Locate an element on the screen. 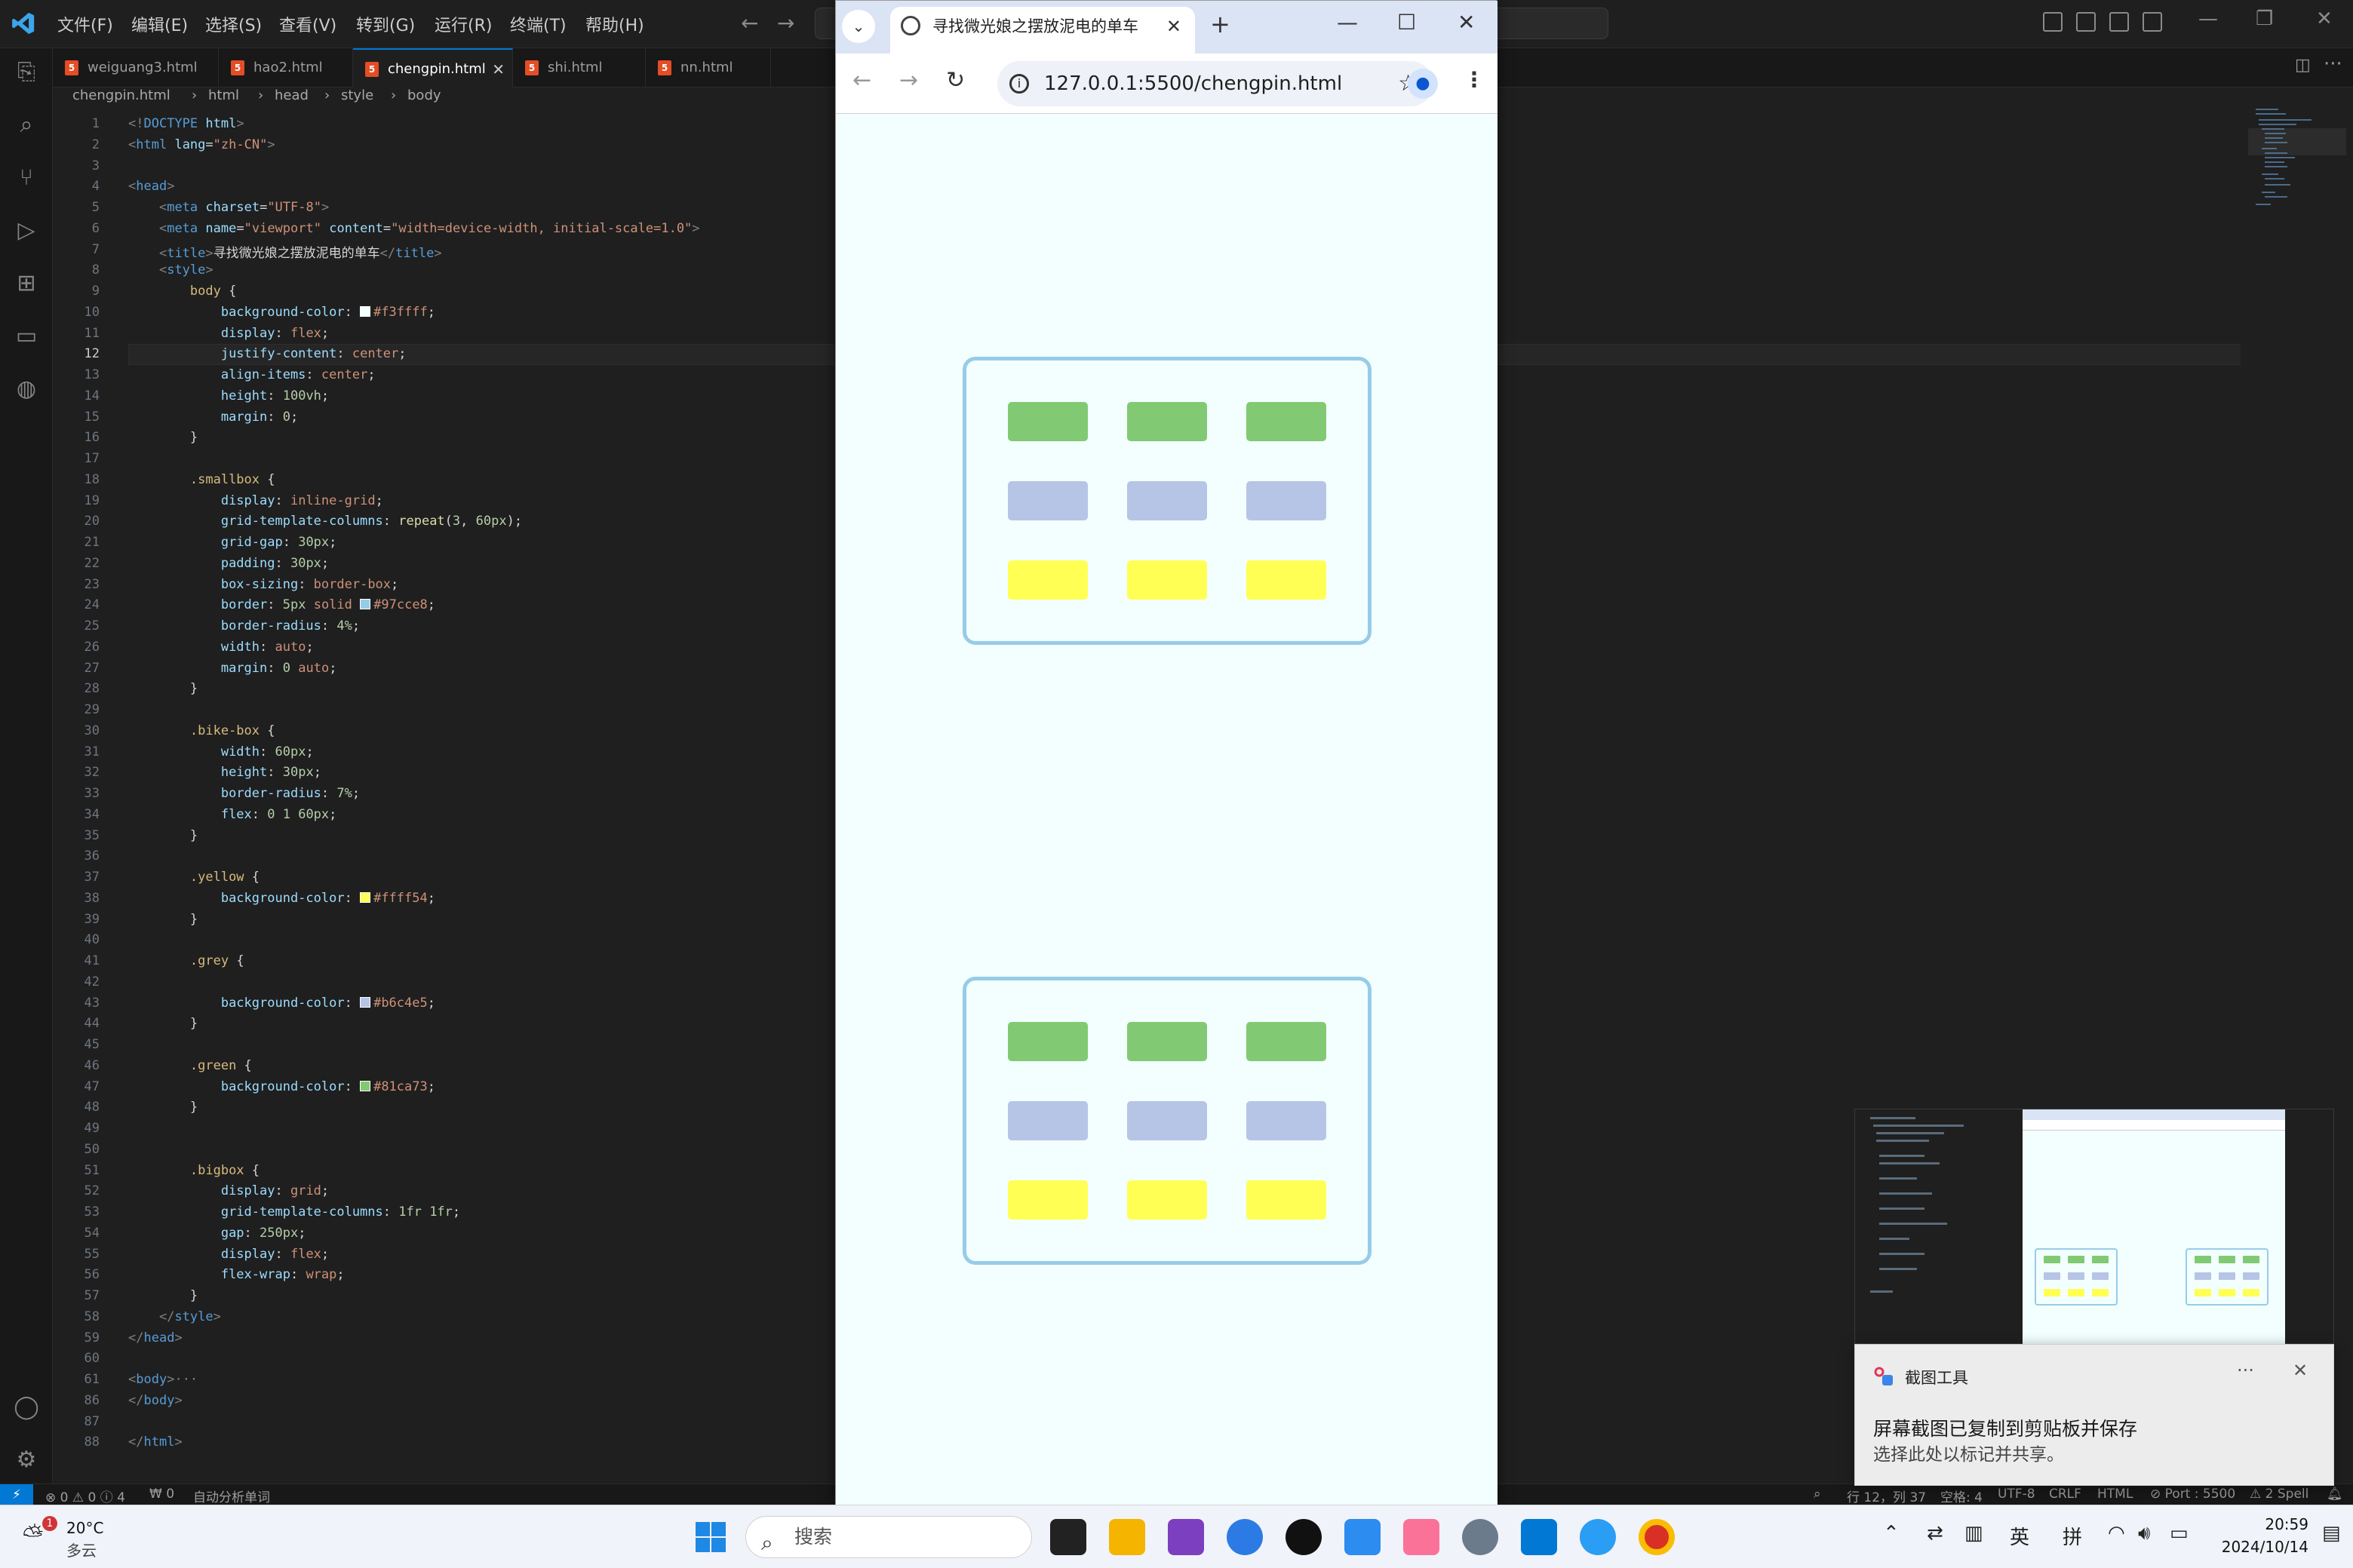 The height and width of the screenshot is (1568, 2353). explorer-icon: ⎘ is located at coordinates (26, 72).